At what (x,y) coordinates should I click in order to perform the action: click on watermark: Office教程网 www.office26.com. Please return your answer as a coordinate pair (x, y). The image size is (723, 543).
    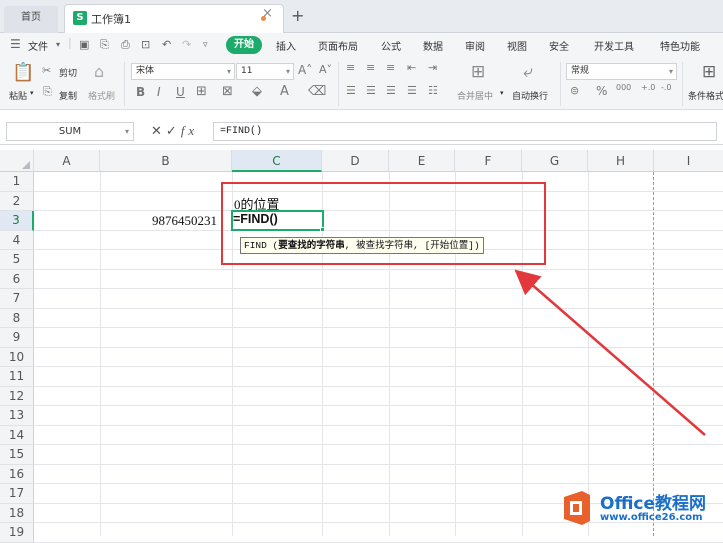
    Looking at the image, I should click on (637, 509).